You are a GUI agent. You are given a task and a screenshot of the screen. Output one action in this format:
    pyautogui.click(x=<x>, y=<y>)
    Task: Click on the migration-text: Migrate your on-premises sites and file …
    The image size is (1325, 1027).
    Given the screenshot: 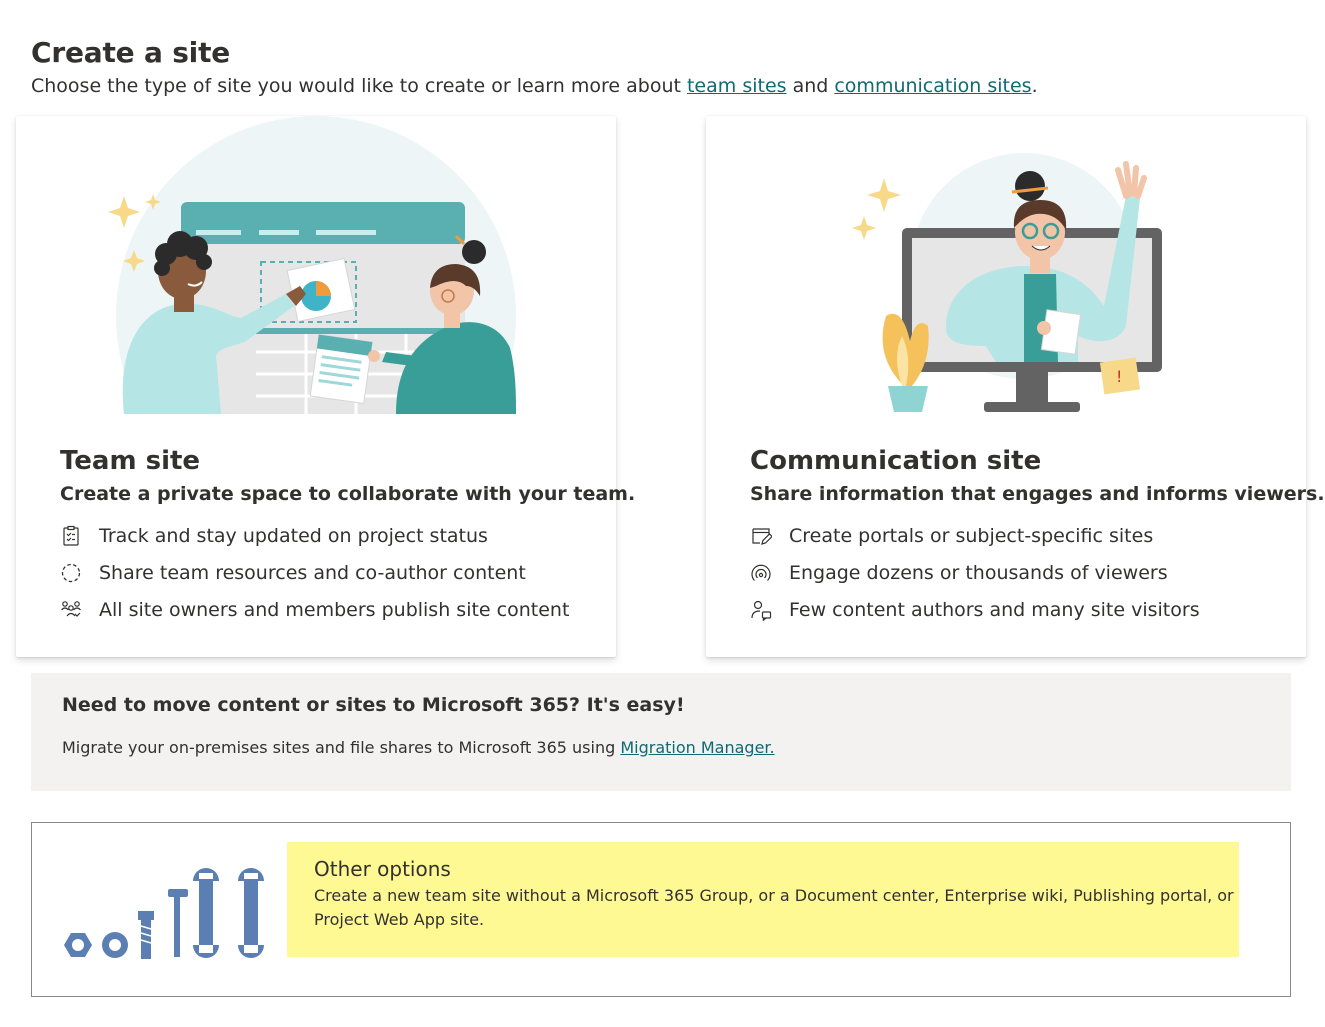 What is the action you would take?
    pyautogui.click(x=418, y=747)
    